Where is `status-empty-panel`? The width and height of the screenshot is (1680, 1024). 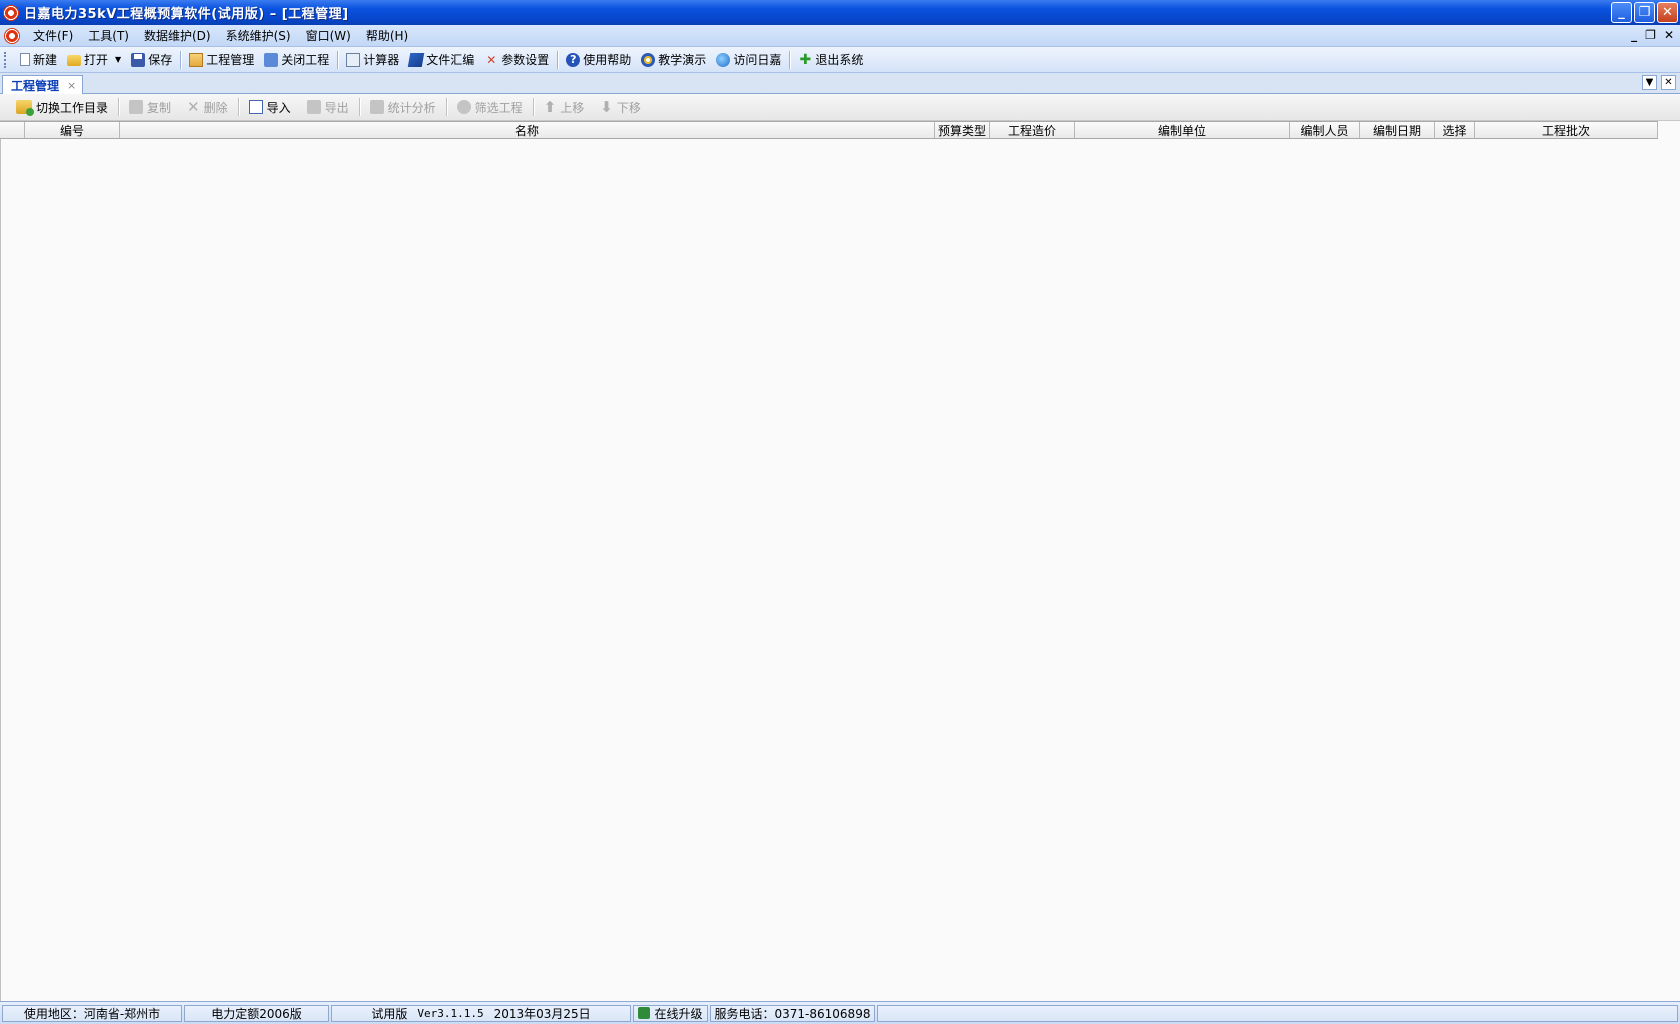 status-empty-panel is located at coordinates (1277, 1013).